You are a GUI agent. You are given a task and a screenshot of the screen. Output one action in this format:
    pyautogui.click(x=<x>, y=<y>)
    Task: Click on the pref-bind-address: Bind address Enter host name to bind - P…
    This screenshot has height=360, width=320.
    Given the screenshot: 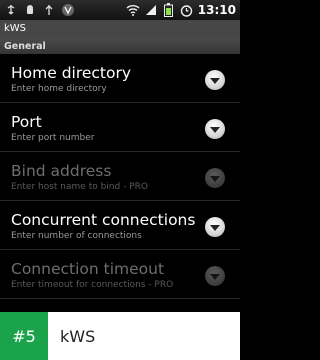 What is the action you would take?
    pyautogui.click(x=120, y=176)
    